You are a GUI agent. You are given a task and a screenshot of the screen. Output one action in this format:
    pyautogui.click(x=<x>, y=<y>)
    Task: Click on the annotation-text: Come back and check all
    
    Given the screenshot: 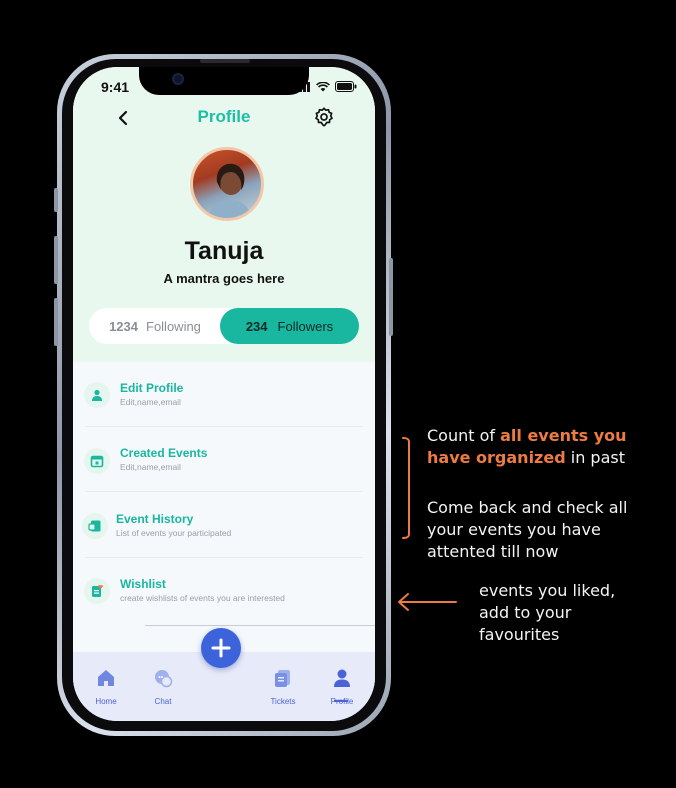 What is the action you would take?
    pyautogui.click(x=527, y=507)
    